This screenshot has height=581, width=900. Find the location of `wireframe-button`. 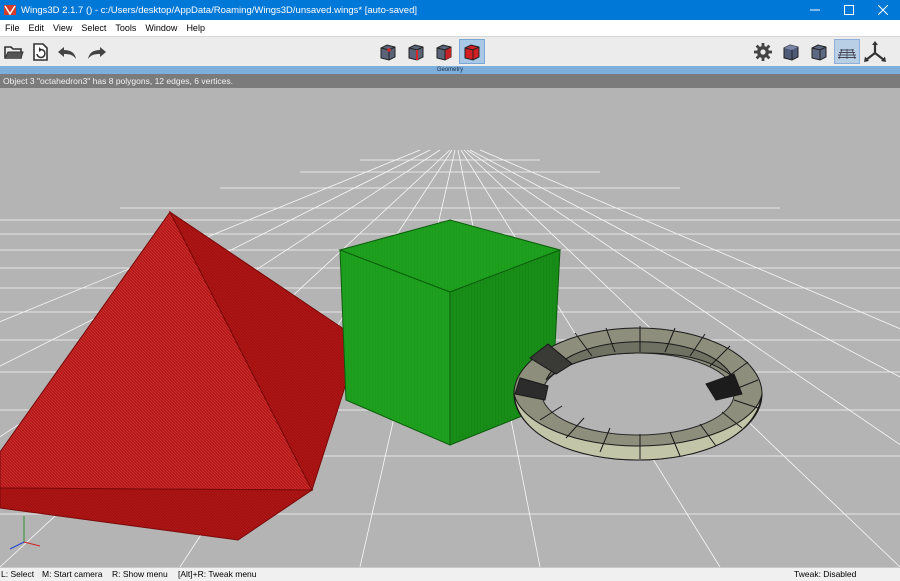

wireframe-button is located at coordinates (819, 51).